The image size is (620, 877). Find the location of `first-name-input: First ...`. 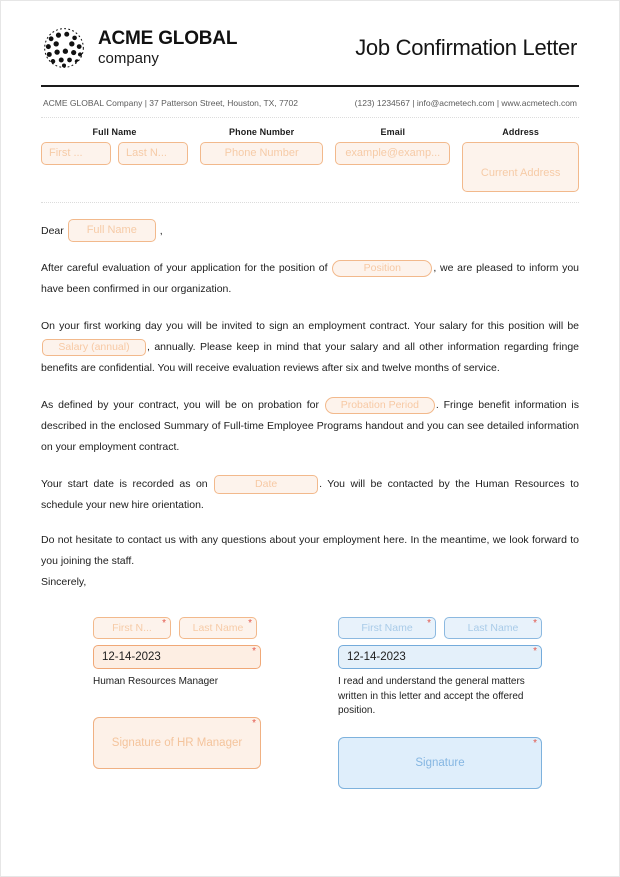

first-name-input: First ... is located at coordinates (76, 153).